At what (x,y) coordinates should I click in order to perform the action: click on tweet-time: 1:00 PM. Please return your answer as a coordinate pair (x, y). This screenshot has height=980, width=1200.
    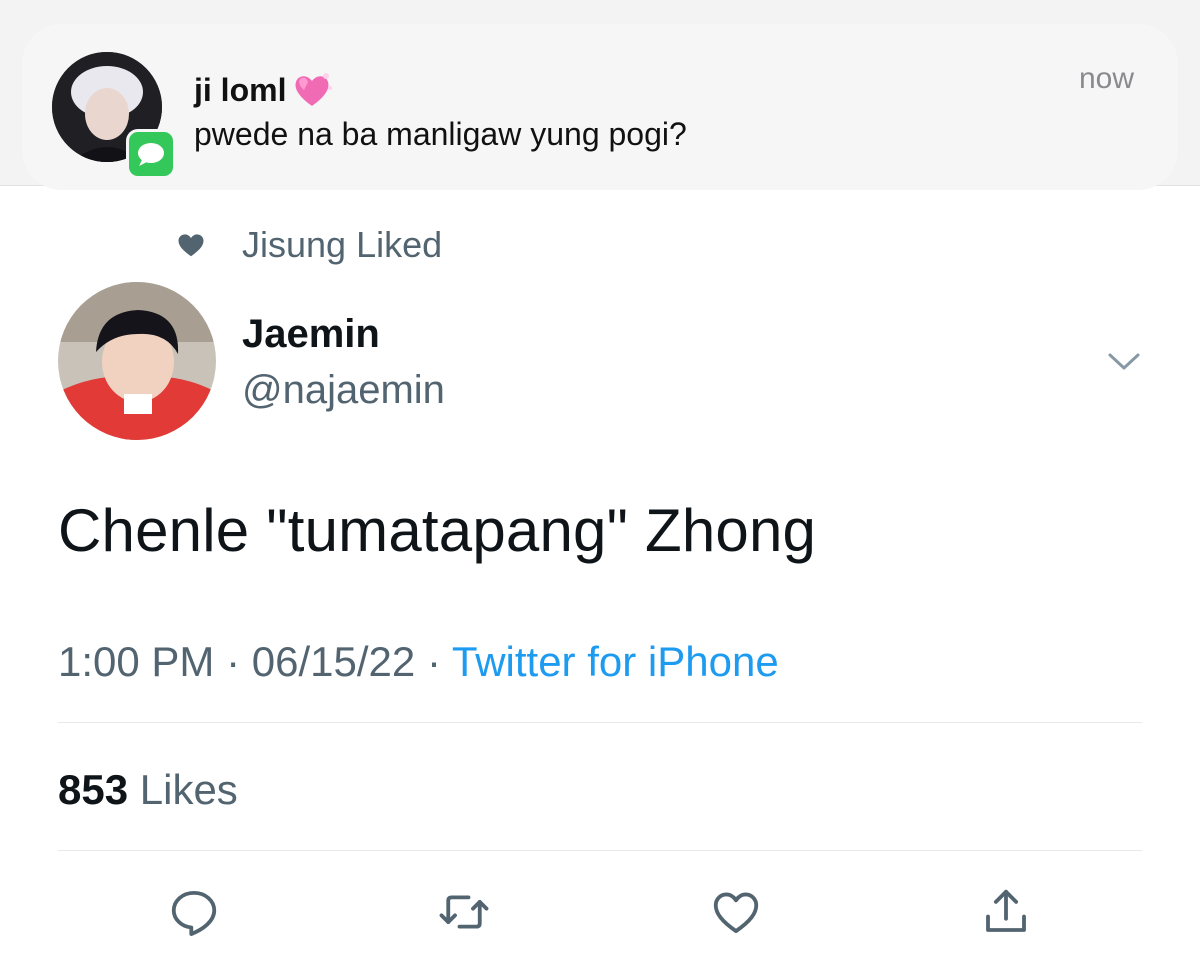
    Looking at the image, I should click on (136, 661).